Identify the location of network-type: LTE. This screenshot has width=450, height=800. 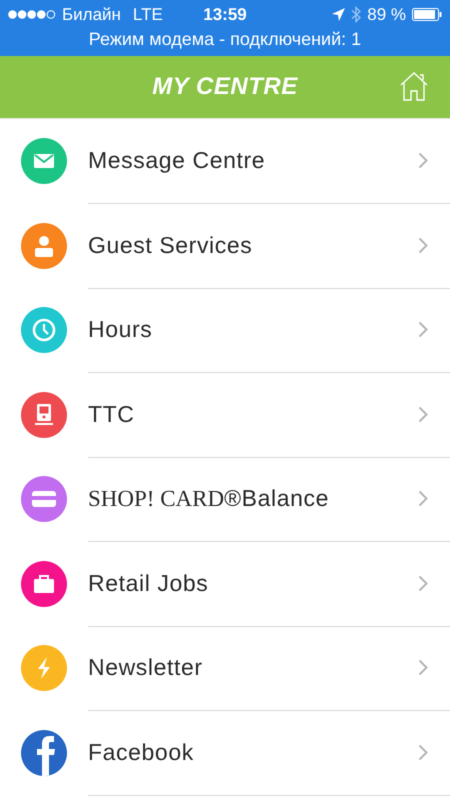
(147, 14).